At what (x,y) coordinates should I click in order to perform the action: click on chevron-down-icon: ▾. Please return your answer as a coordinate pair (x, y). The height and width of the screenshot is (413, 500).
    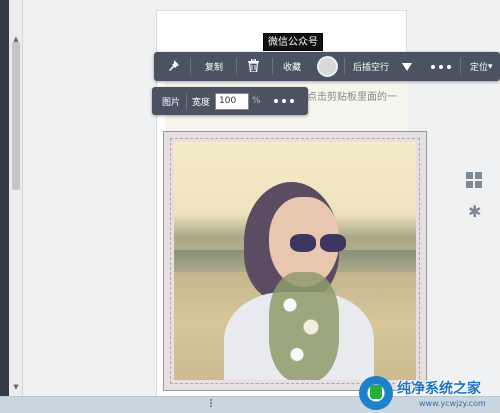
    Looking at the image, I should click on (490, 66).